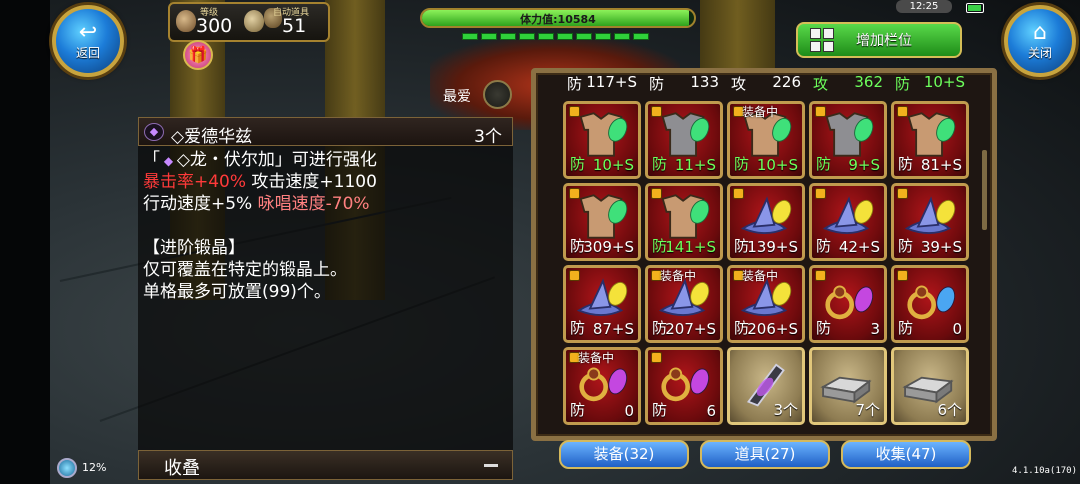 The image size is (1080, 484). Describe the element at coordinates (848, 304) in the screenshot. I see `inventory-slot: 防3` at that location.